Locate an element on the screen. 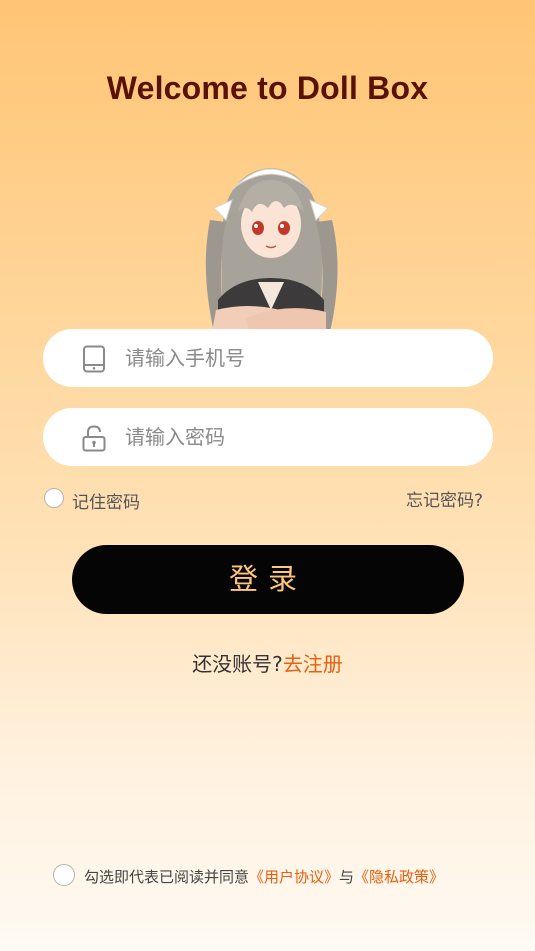  page-title: Welcome to Doll Box is located at coordinates (267, 88).